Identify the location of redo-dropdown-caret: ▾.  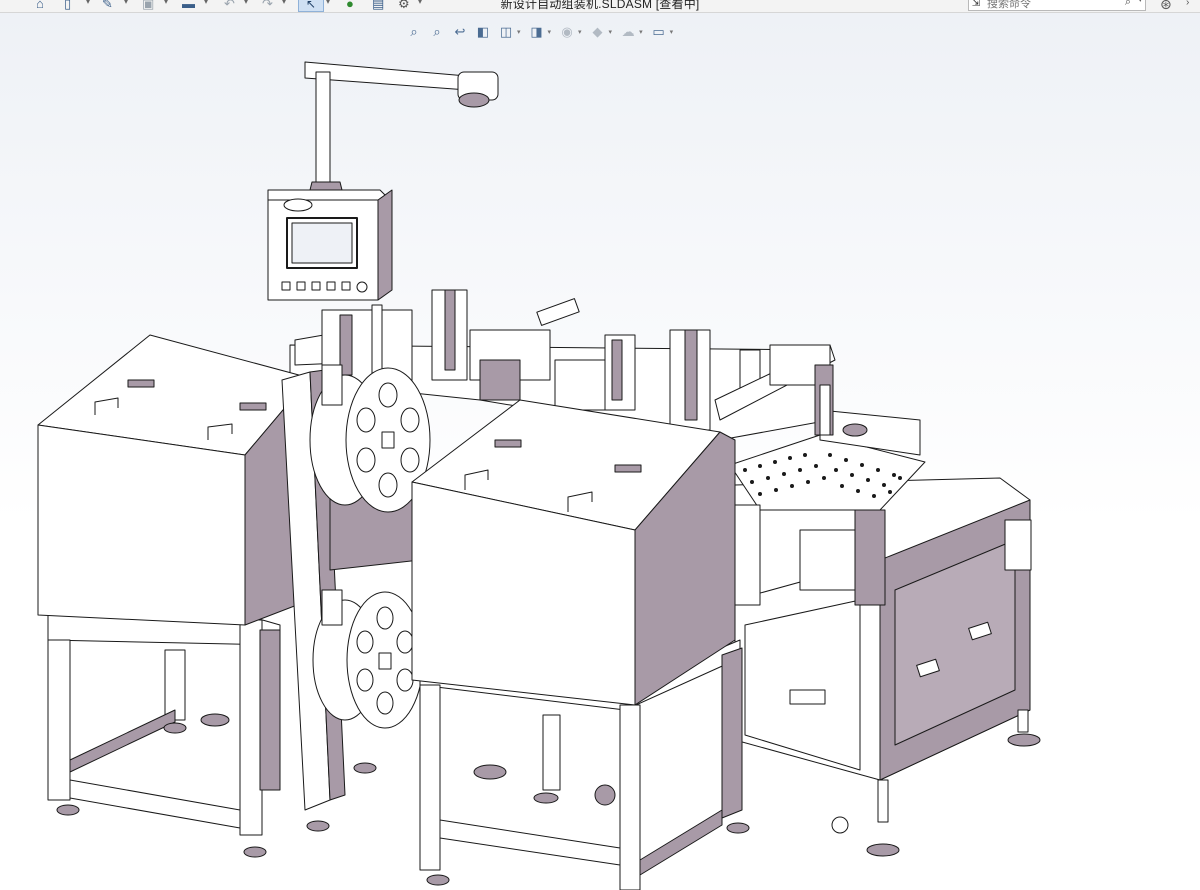
(284, 3).